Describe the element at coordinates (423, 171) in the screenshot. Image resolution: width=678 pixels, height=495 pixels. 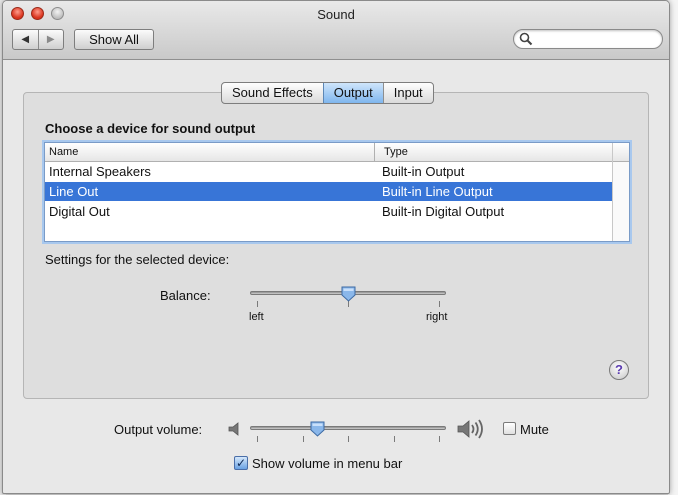
I see `device-type: Built-in Output` at that location.